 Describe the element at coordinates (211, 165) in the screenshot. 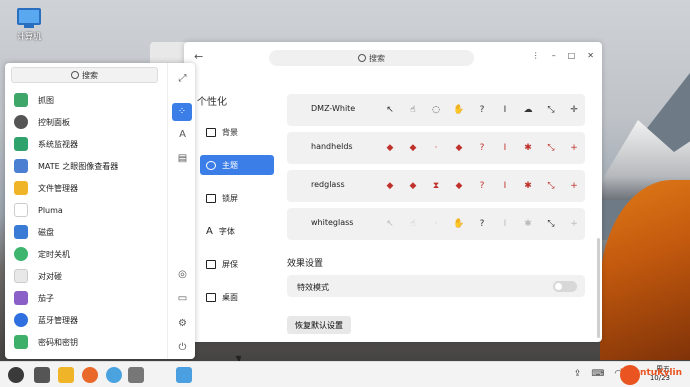

I see `palette-icon` at that location.